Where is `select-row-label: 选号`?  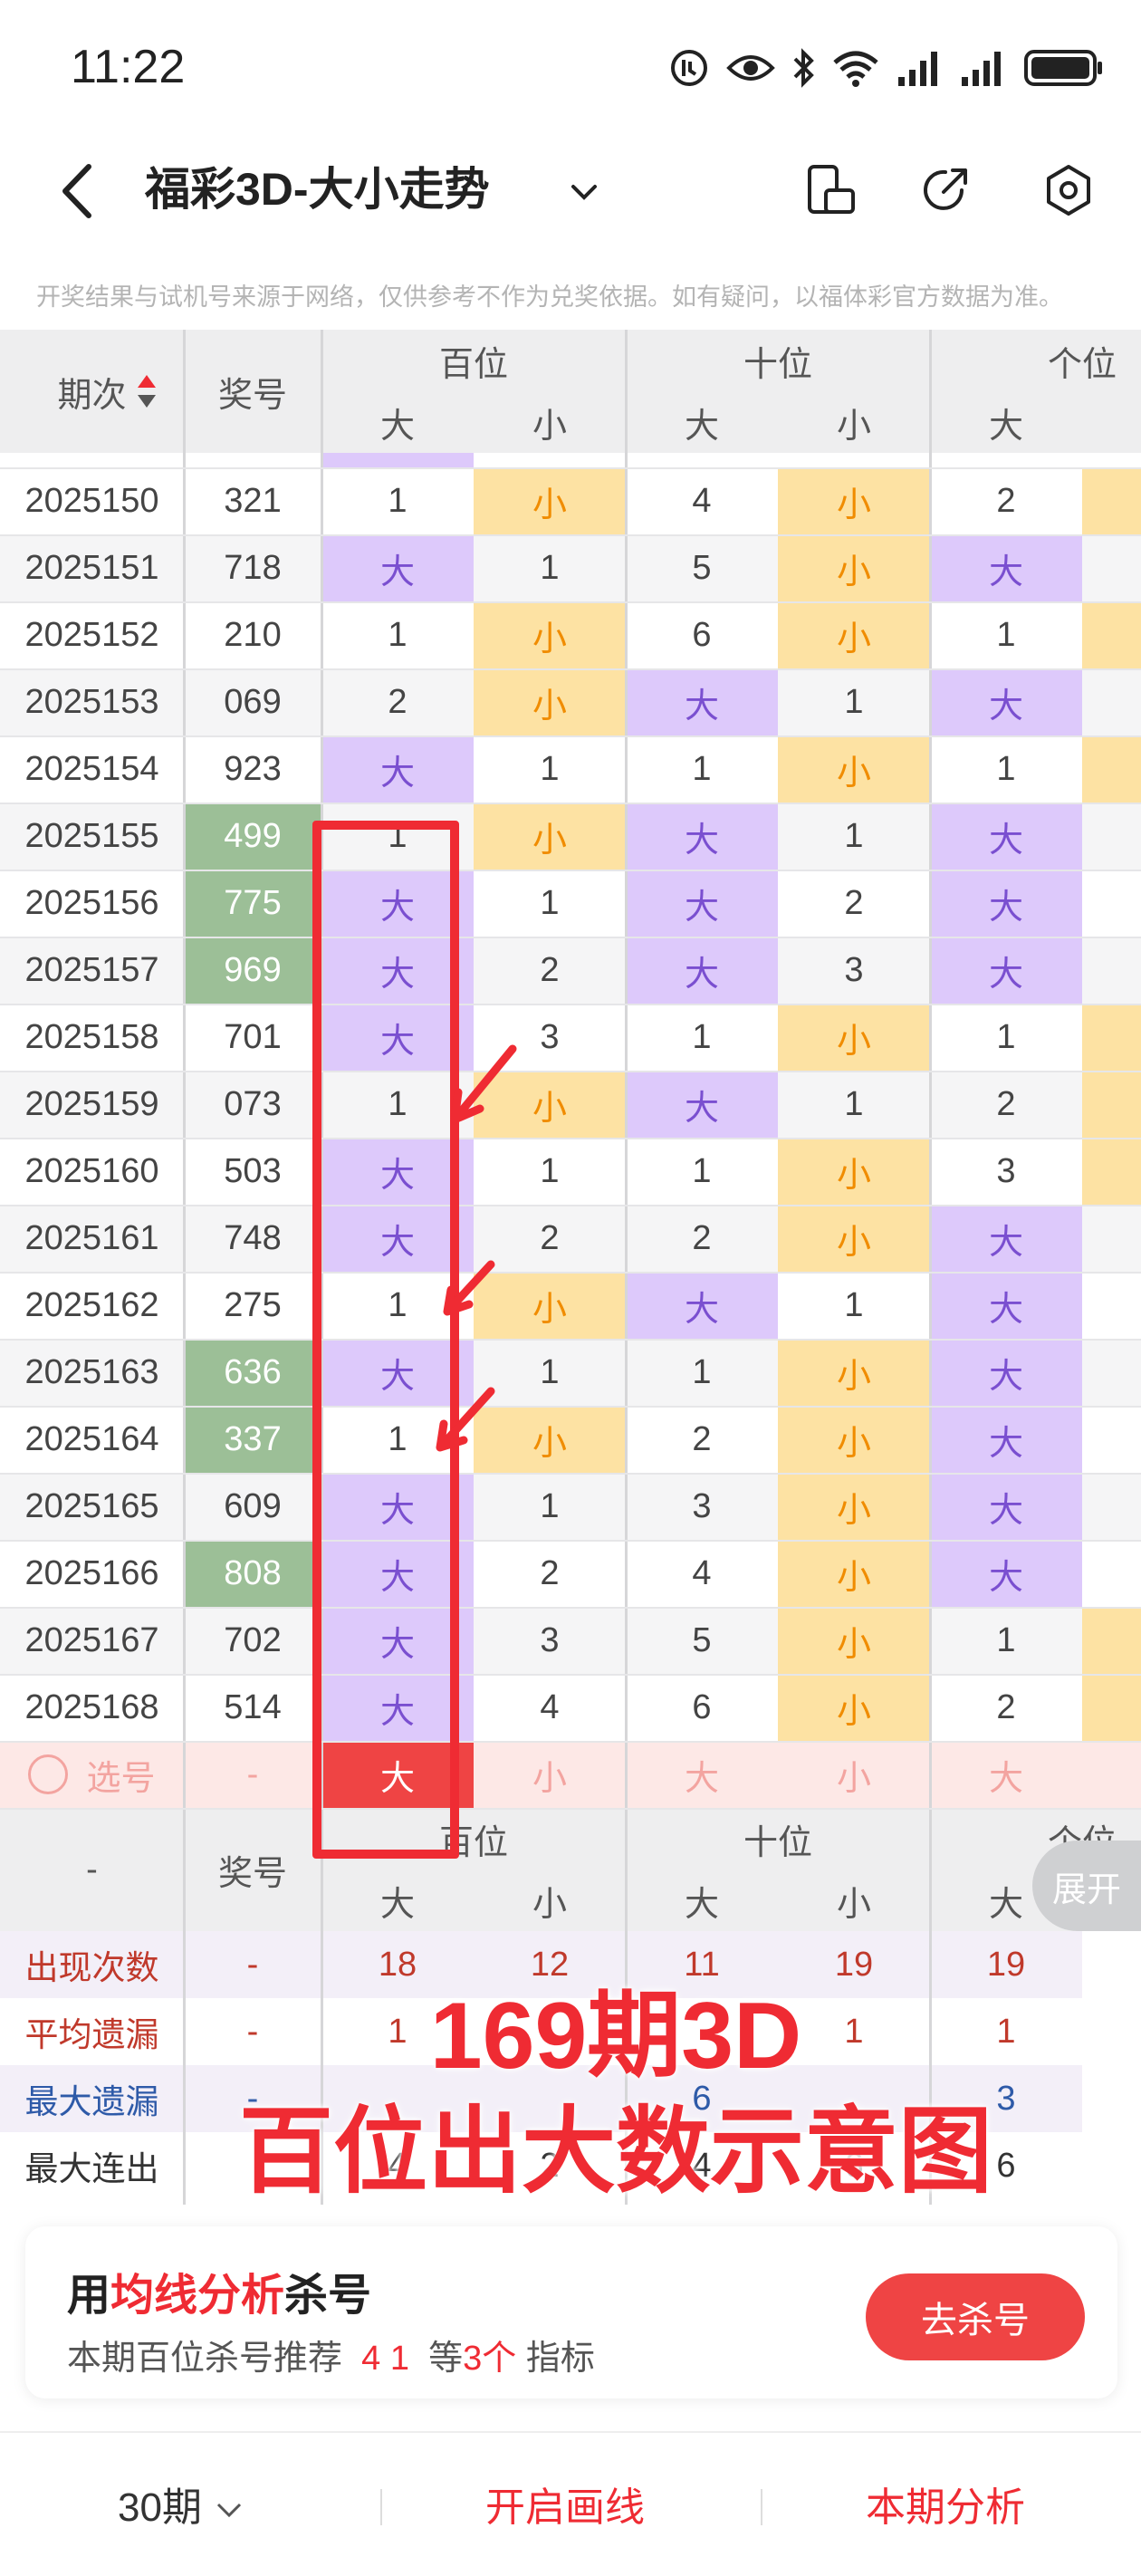
select-row-label: 选号 is located at coordinates (92, 1774).